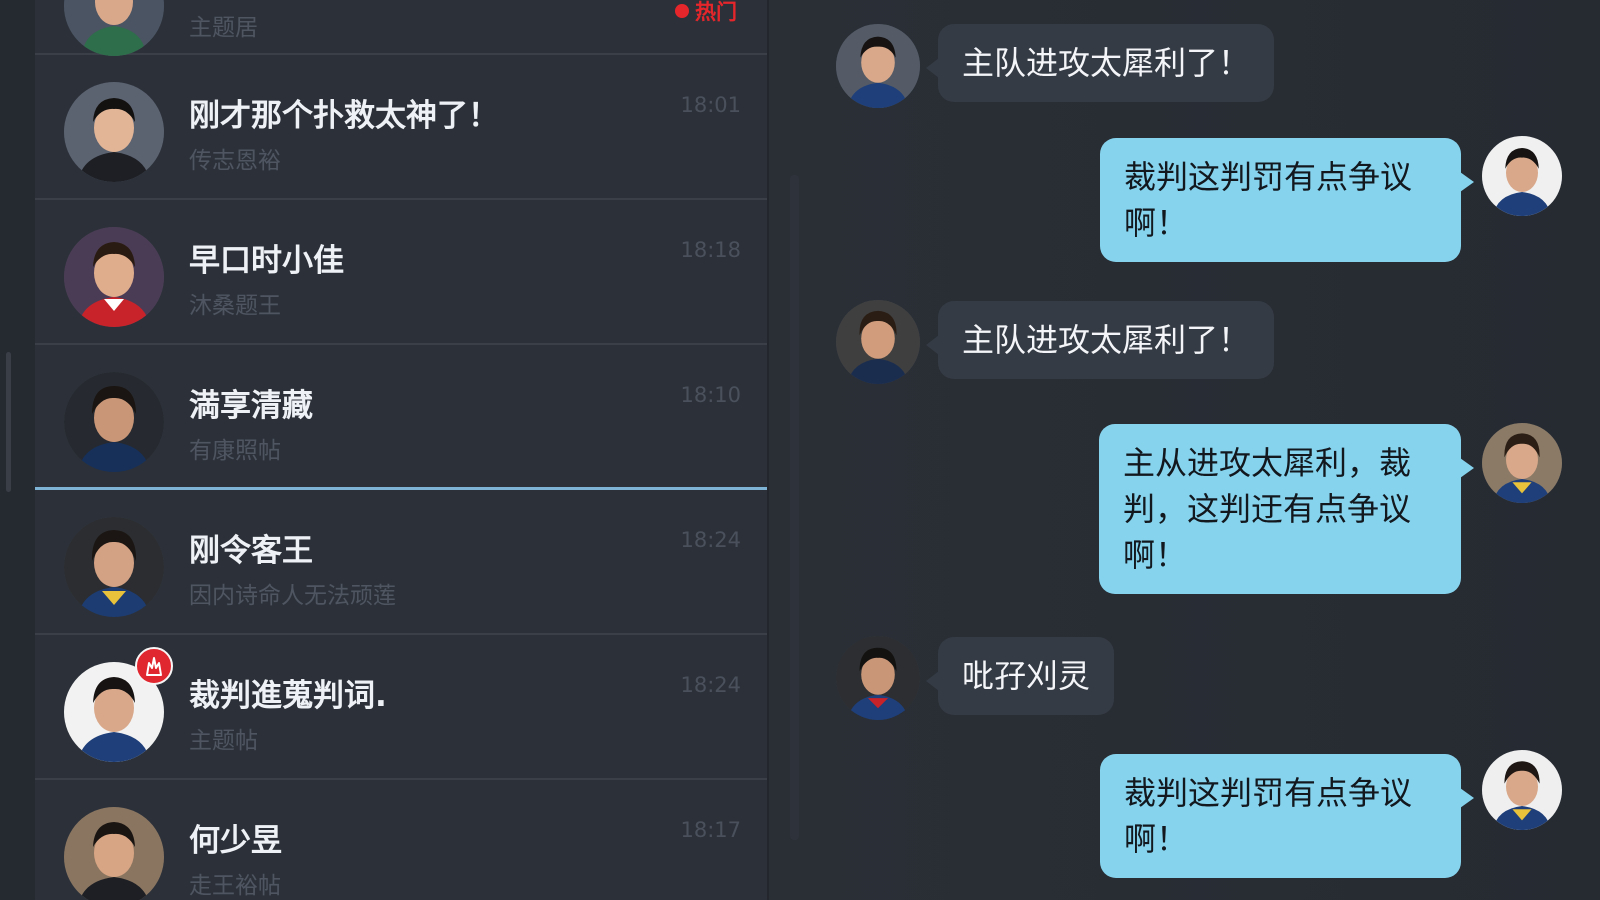 The image size is (1600, 900). Describe the element at coordinates (251, 406) in the screenshot. I see `conversation-name: 満享清藏` at that location.